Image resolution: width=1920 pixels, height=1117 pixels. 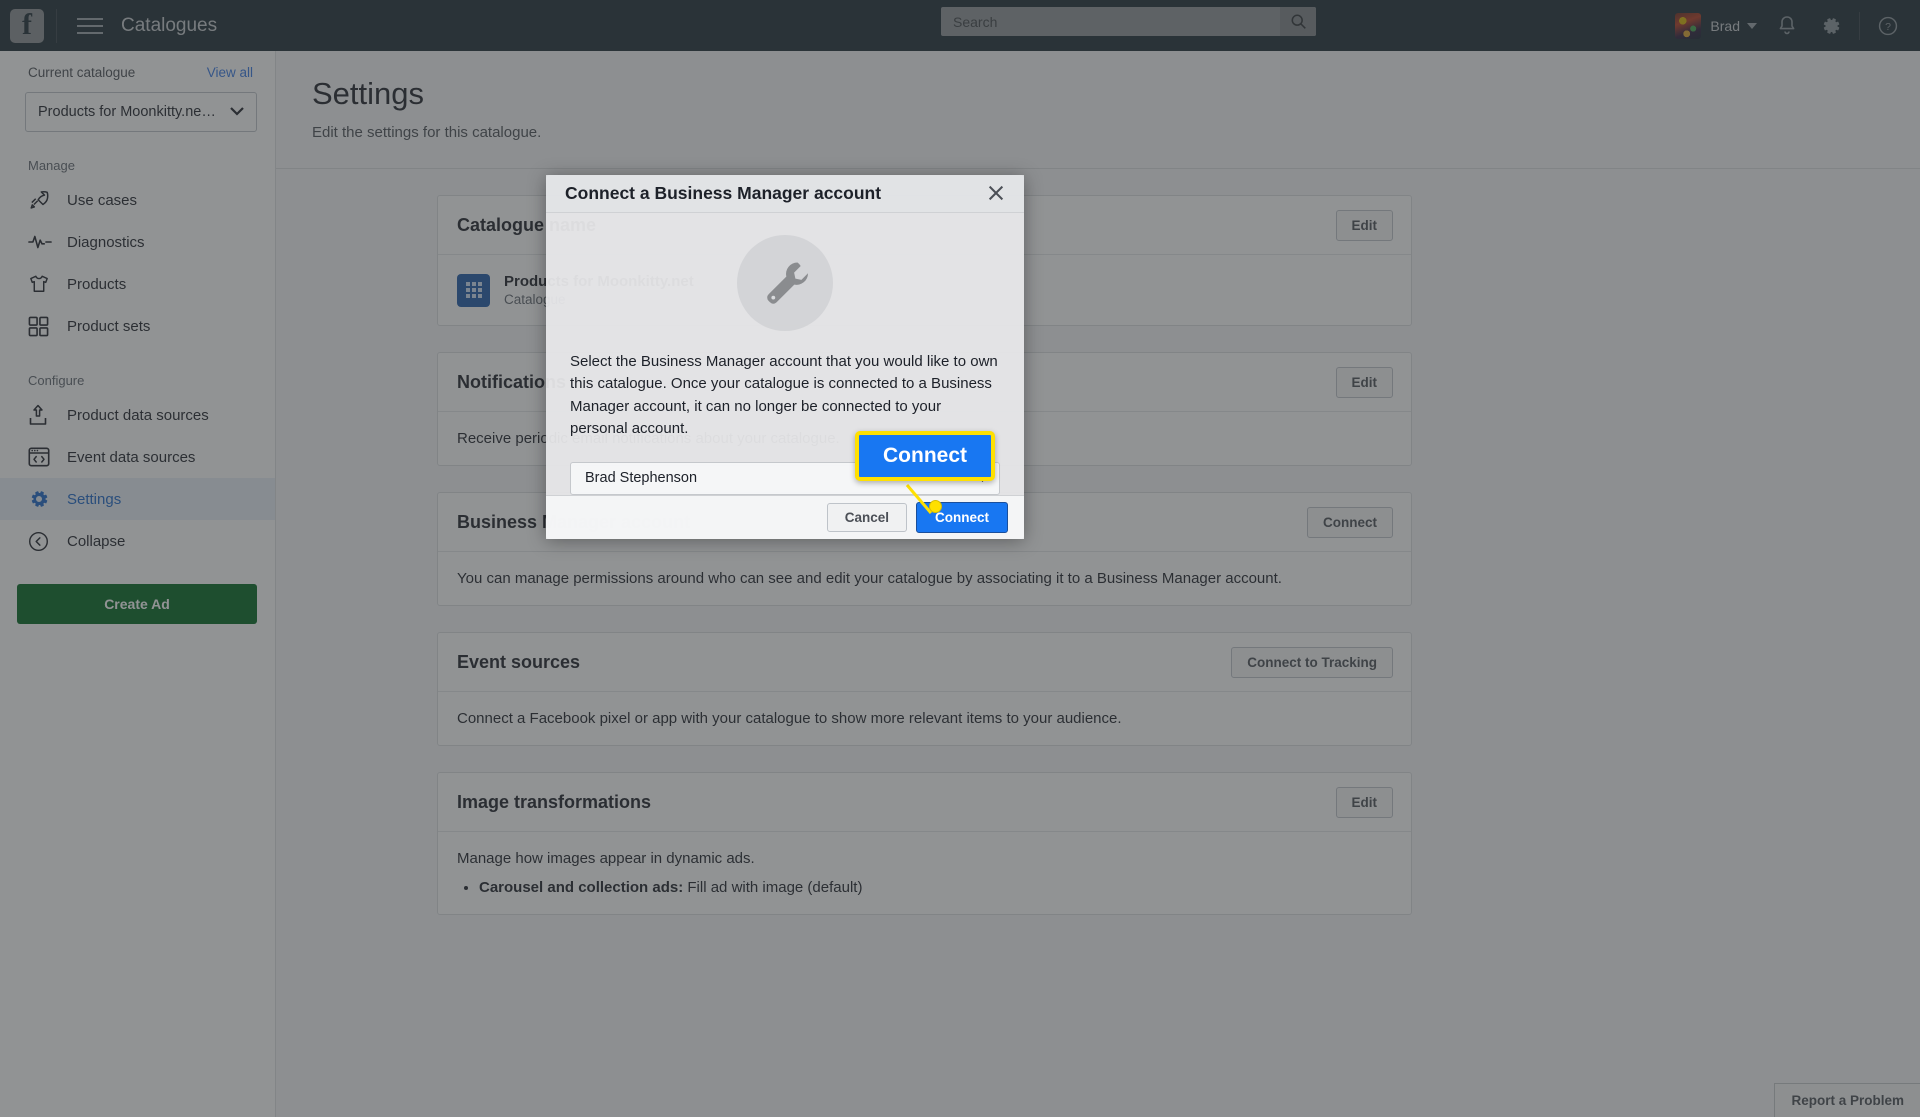 What do you see at coordinates (925, 456) in the screenshot?
I see `connect-callout: Connect` at bounding box center [925, 456].